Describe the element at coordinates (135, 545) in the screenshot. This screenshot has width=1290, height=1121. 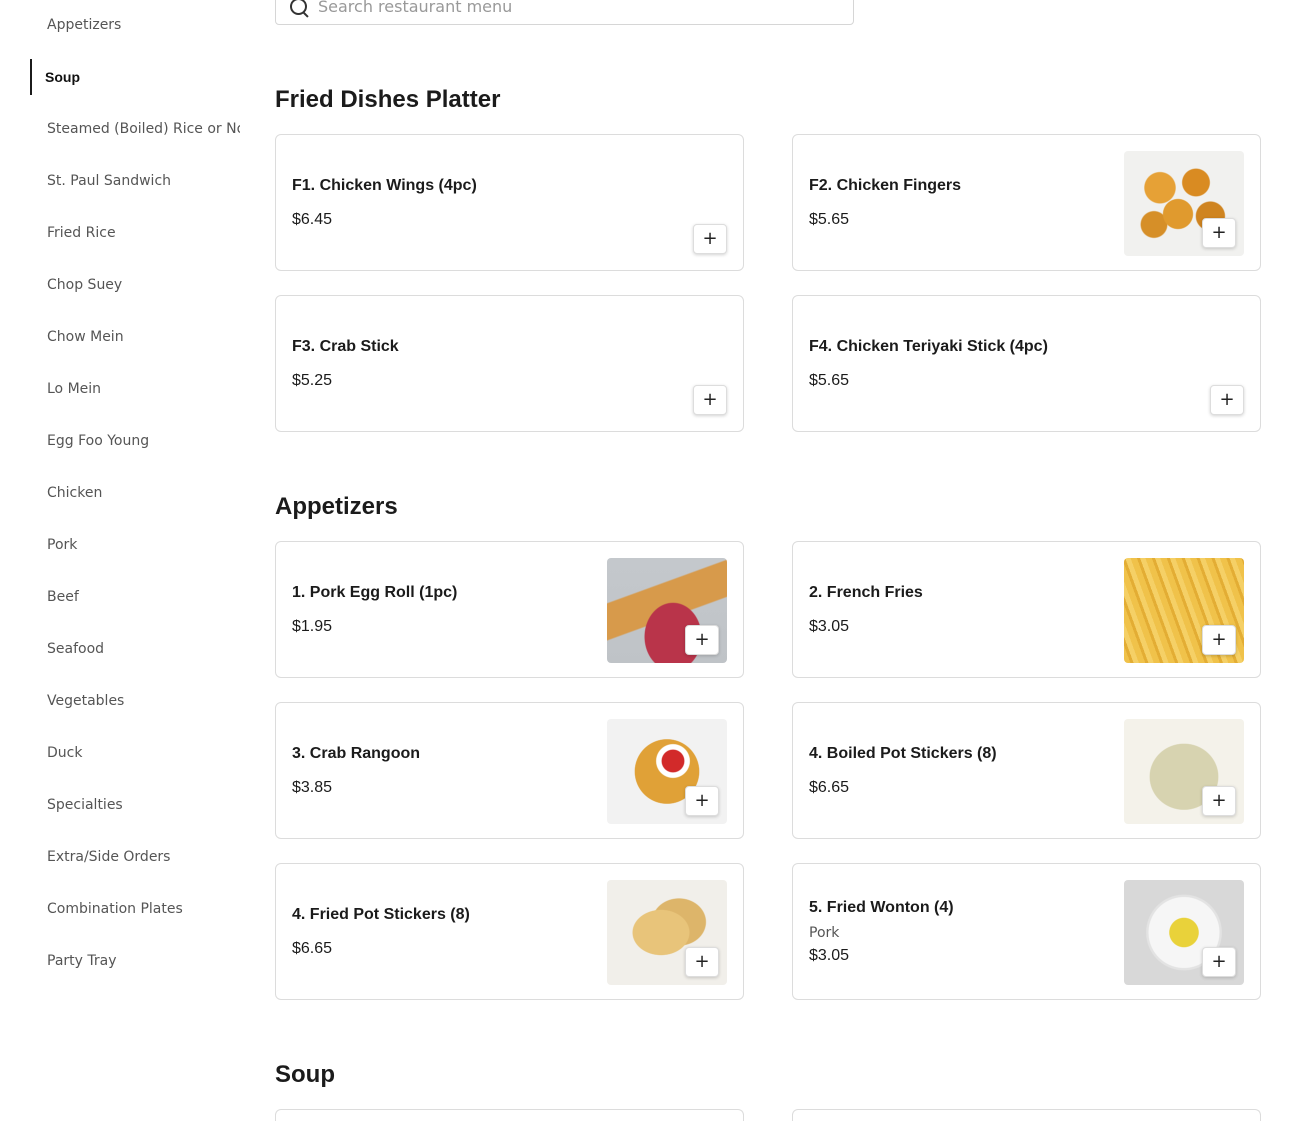
I see `sidebar-item-pork: Pork` at that location.